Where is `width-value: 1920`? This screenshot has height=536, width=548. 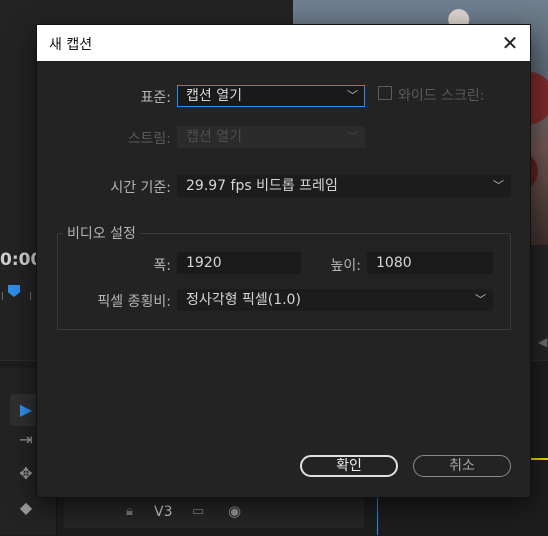
width-value: 1920 is located at coordinates (204, 263).